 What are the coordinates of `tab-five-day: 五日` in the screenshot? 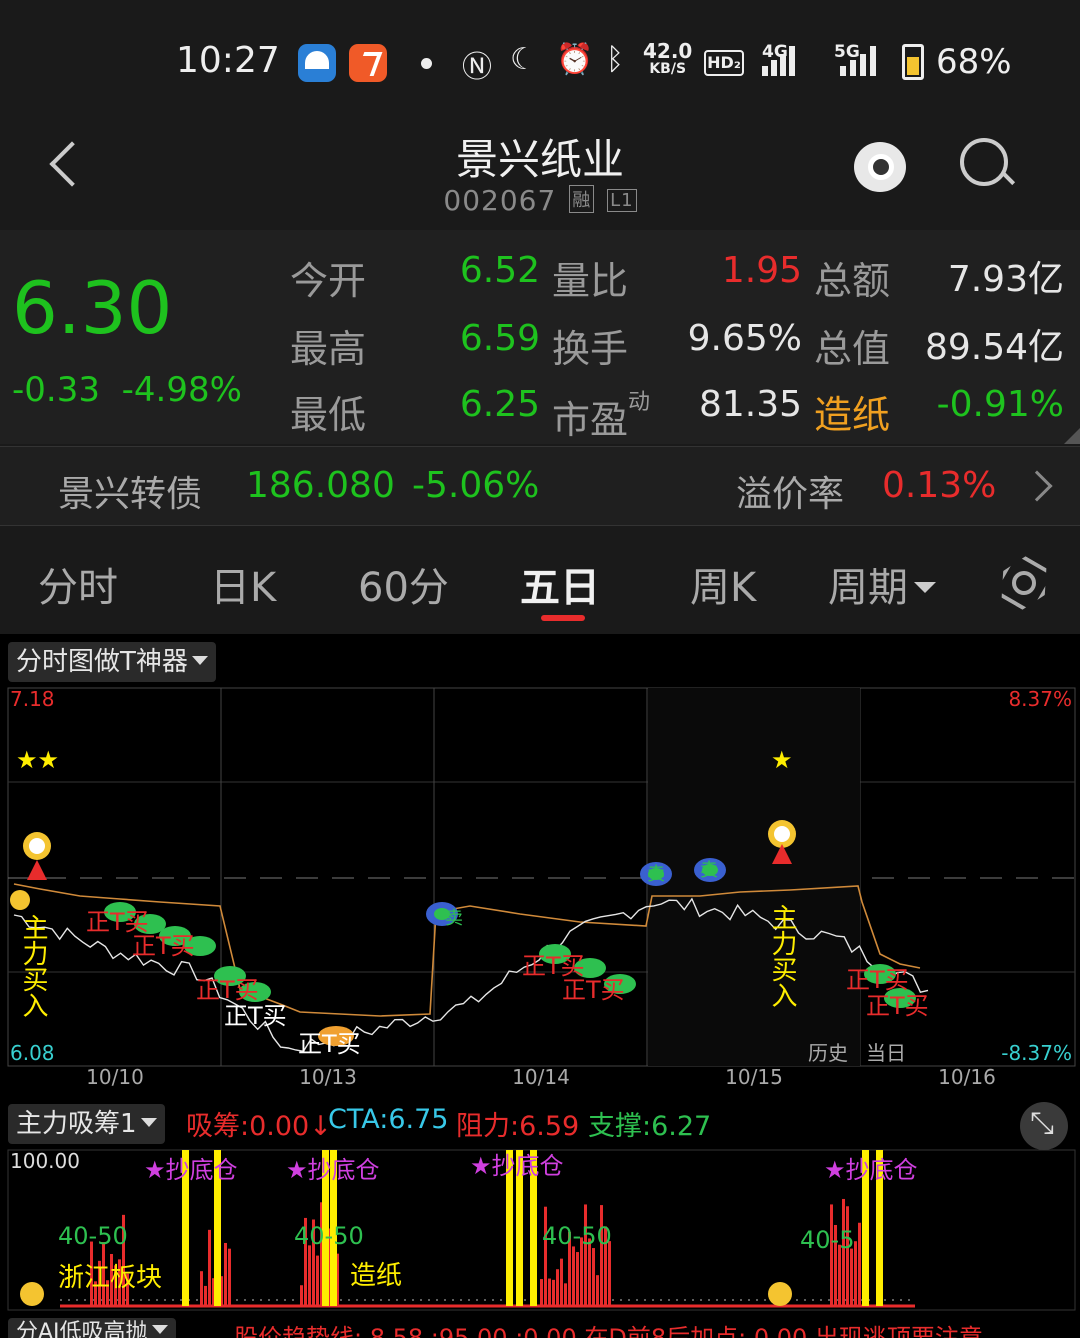 It's located at (560, 584).